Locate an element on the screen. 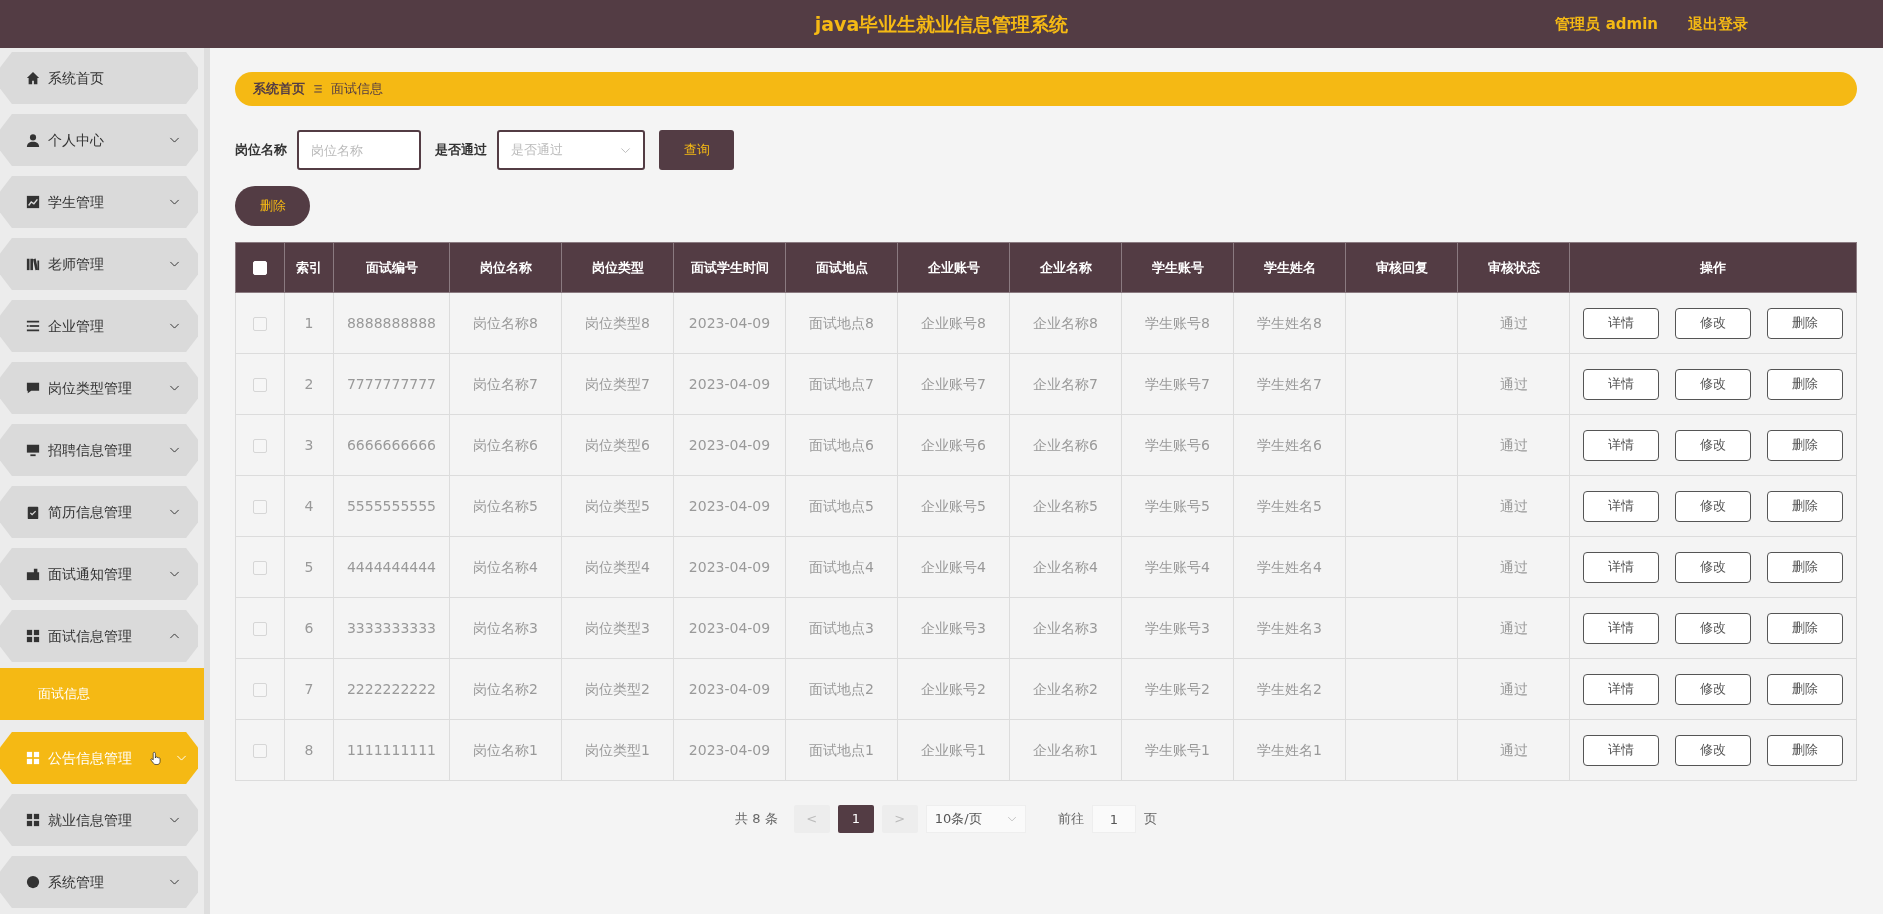 This screenshot has width=1883, height=914. table-cell: 企业名称3 is located at coordinates (1065, 628).